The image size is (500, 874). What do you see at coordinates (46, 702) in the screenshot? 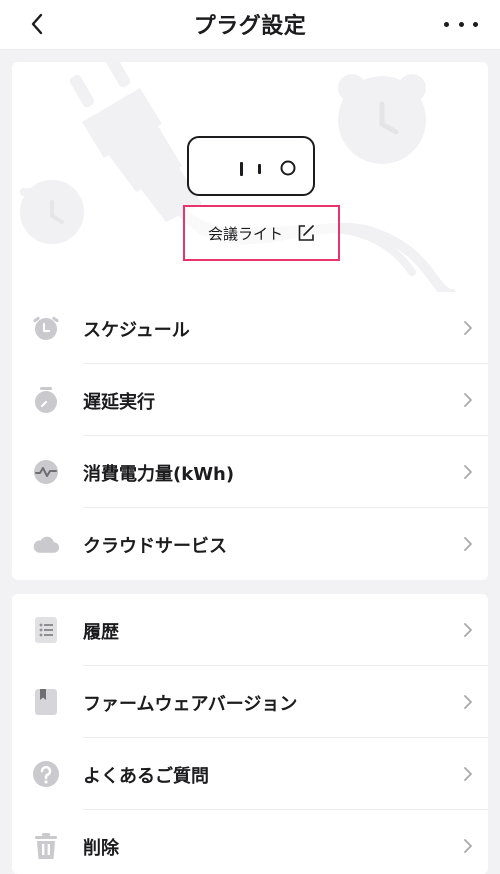
I see `firmware-book-icon` at bounding box center [46, 702].